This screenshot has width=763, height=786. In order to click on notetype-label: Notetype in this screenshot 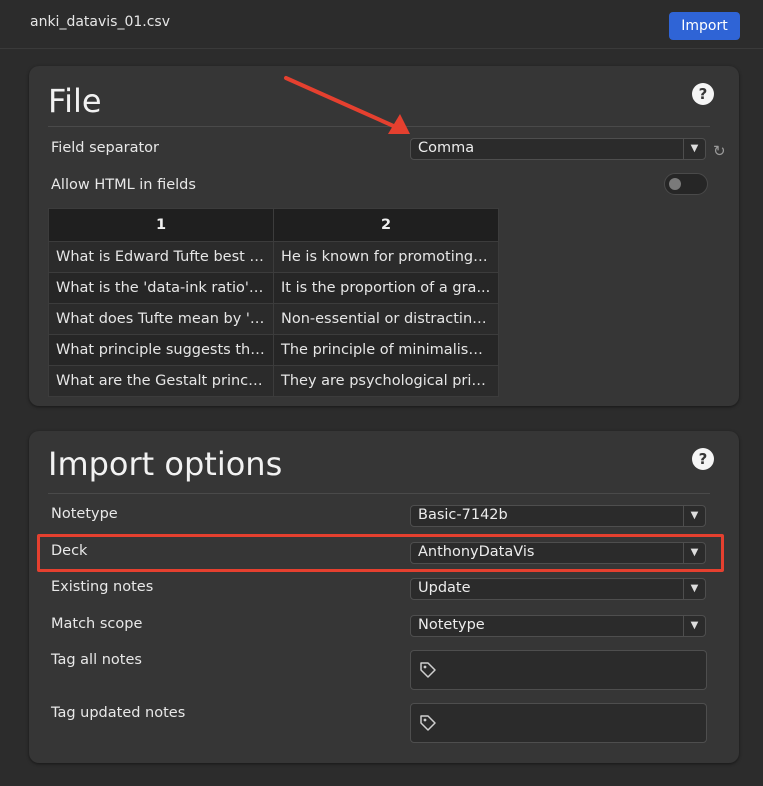, I will do `click(84, 514)`.